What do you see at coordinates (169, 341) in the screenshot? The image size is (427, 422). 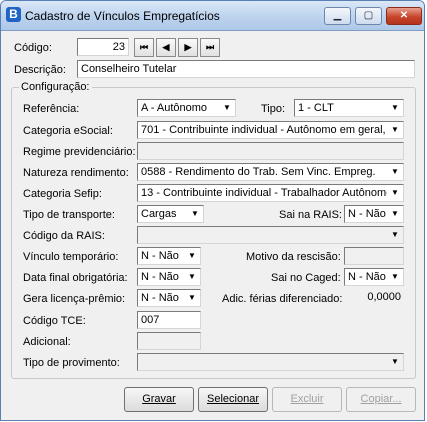 I see `adicional-field` at bounding box center [169, 341].